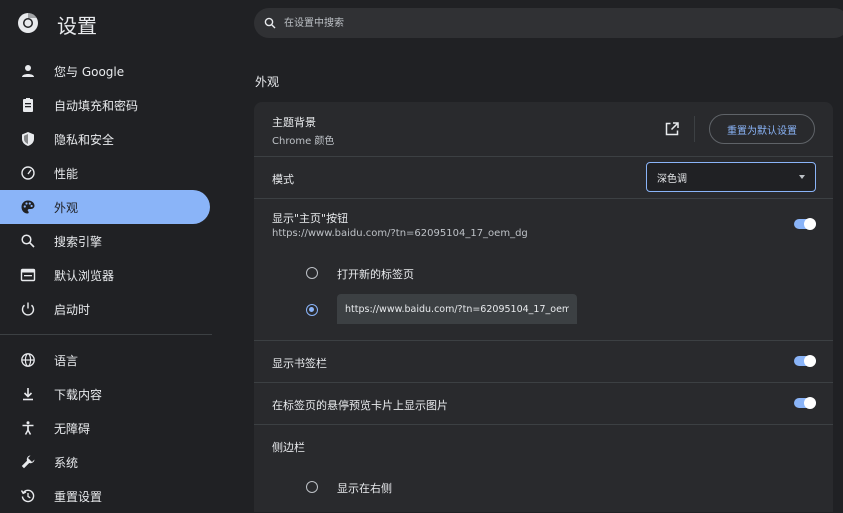 The height and width of the screenshot is (513, 843). I want to click on bookmarks-bar-toggle, so click(805, 361).